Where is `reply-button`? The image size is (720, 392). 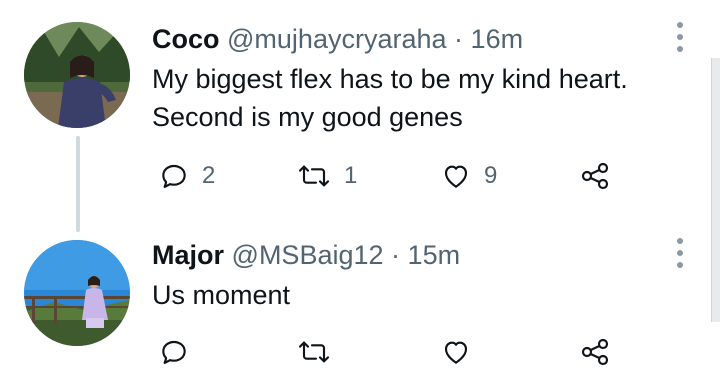
reply-button is located at coordinates (180, 352).